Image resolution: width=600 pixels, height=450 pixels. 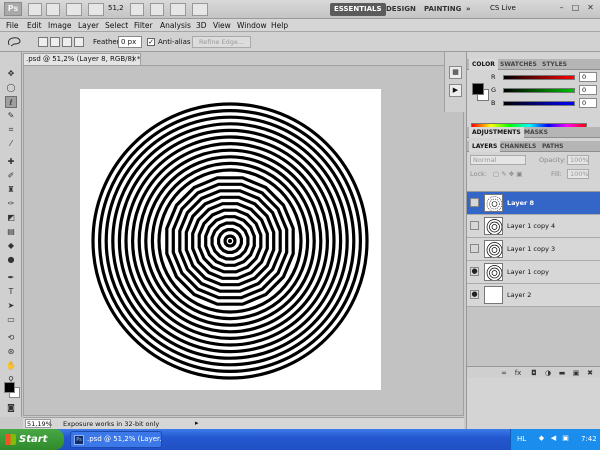 I want to click on trash-icon: ✖, so click(x=590, y=373).